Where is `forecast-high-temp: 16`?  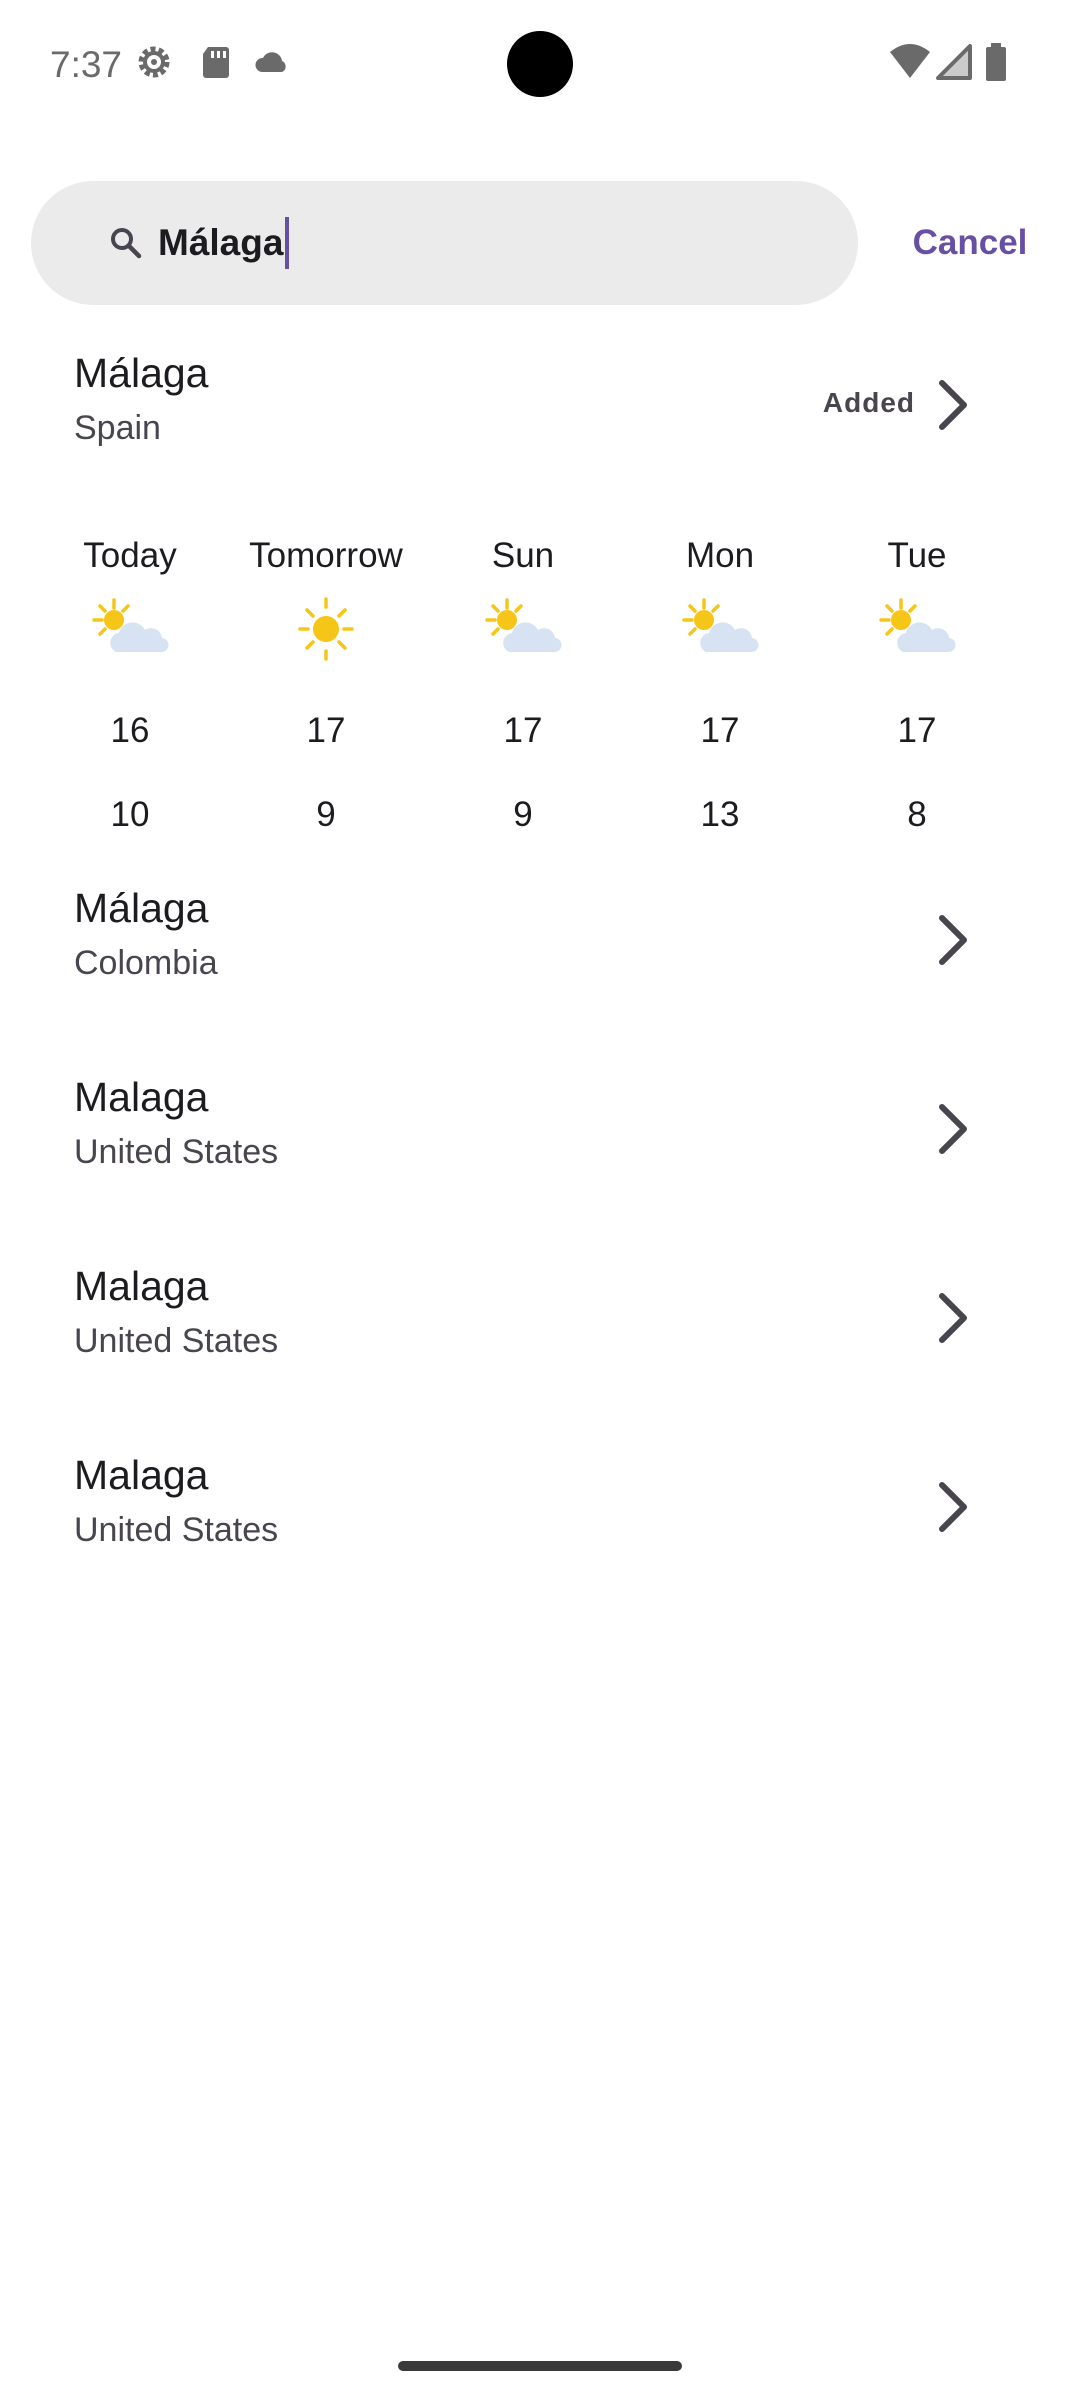
forecast-high-temp: 16 is located at coordinates (130, 730).